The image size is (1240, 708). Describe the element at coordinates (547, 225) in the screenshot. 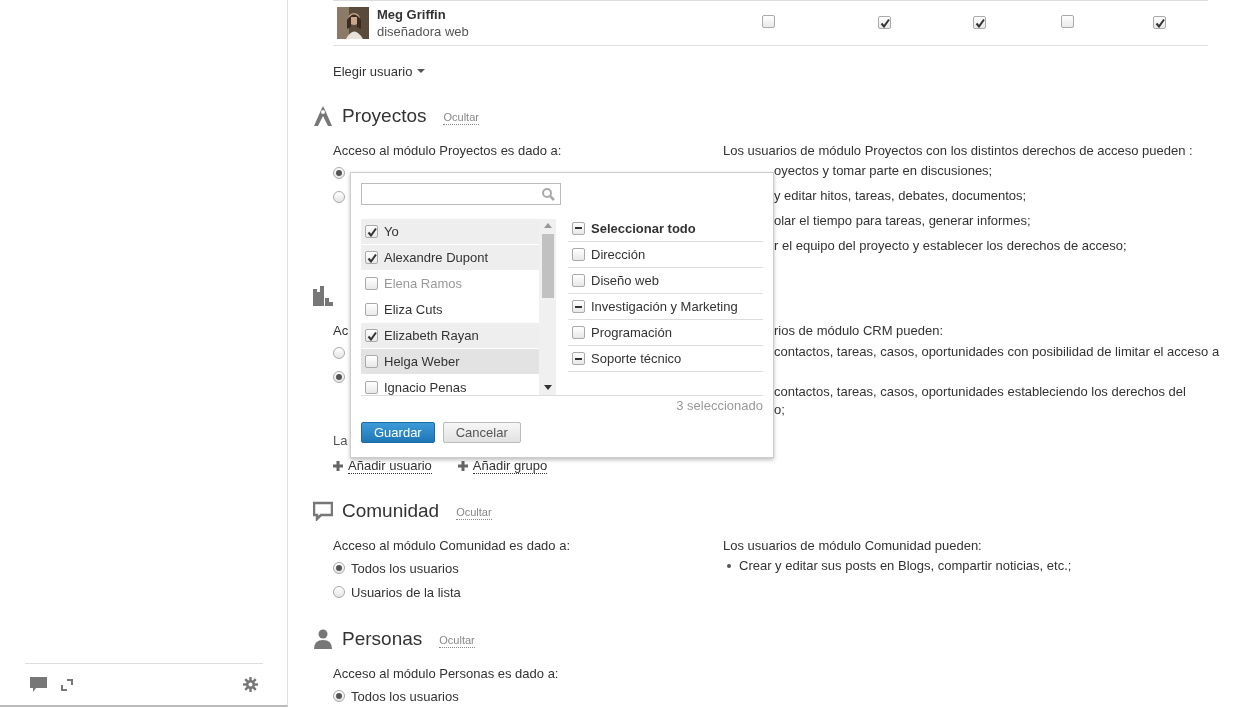

I see `arrow-up-icon` at that location.